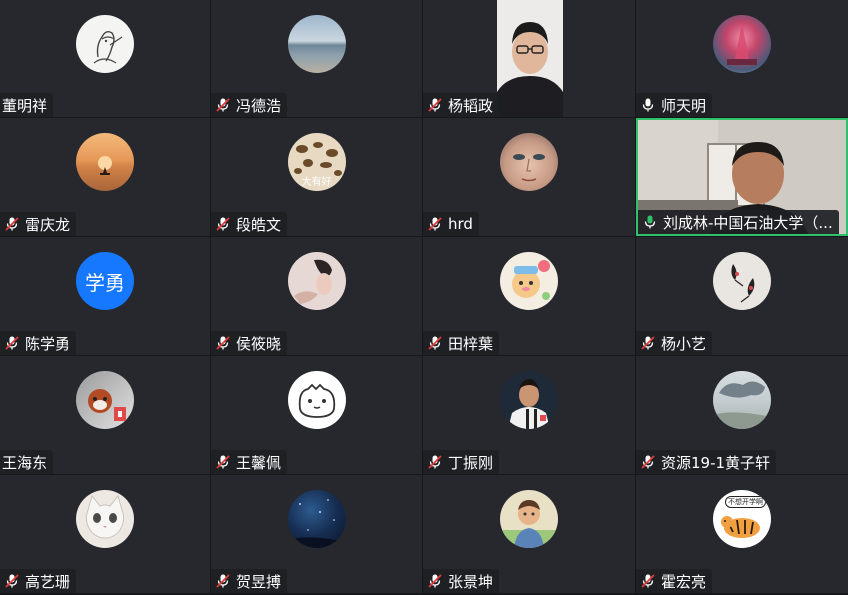 The width and height of the screenshot is (848, 595). I want to click on participant-name-tag: 王海东, so click(27, 462).